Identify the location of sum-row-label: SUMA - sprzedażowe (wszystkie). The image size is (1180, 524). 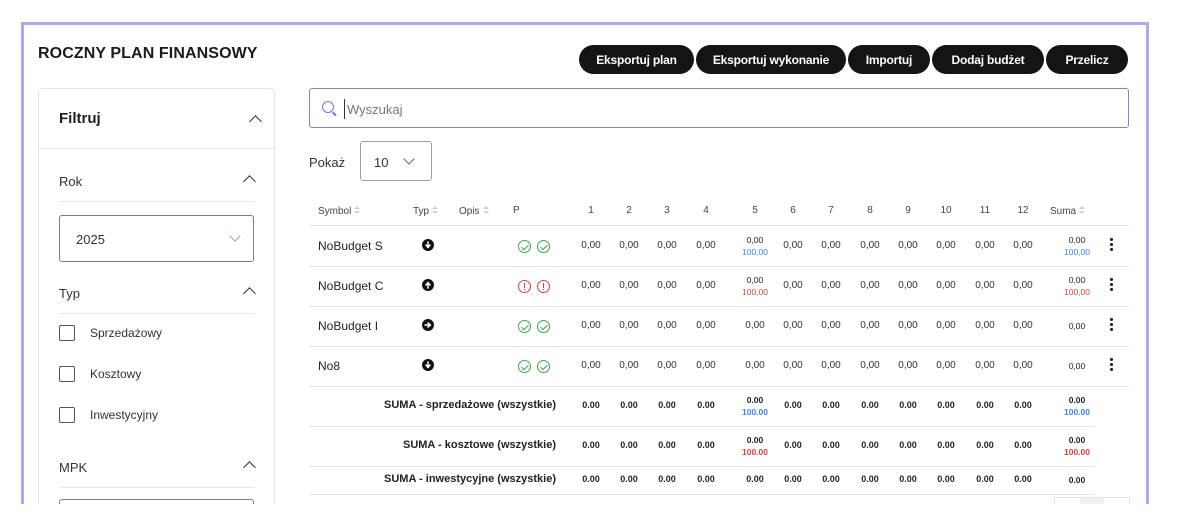
(470, 405).